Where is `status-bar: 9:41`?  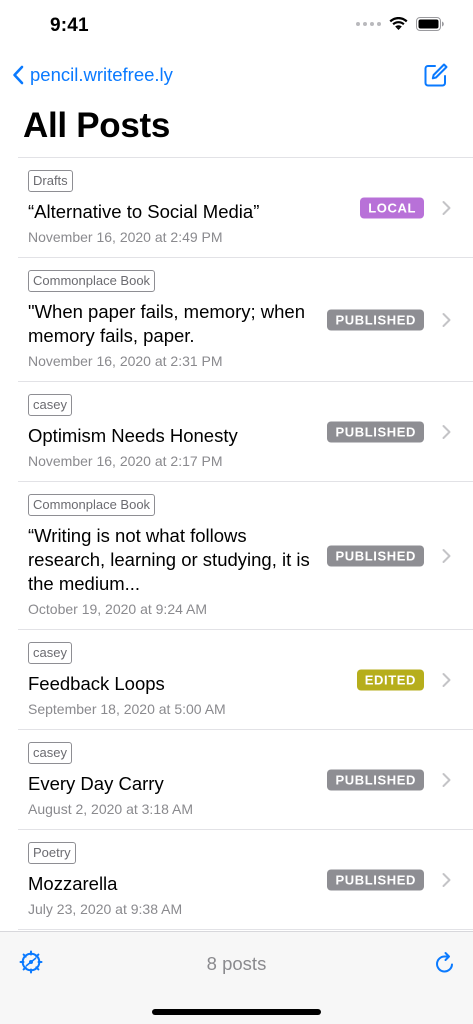 status-bar: 9:41 is located at coordinates (236, 26).